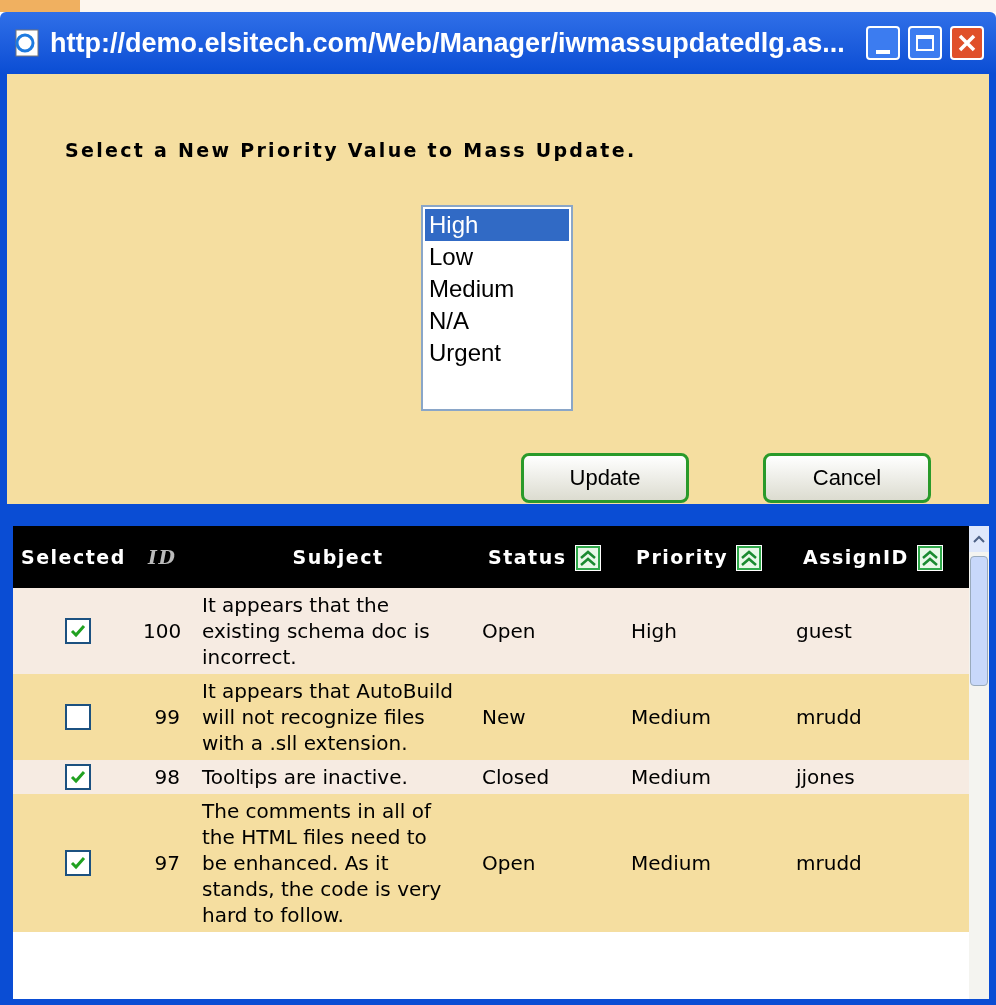 The width and height of the screenshot is (996, 1005). I want to click on table-row: 100 It appears that the existing schema doc is incorrect. Open High guest, so click(491, 631).